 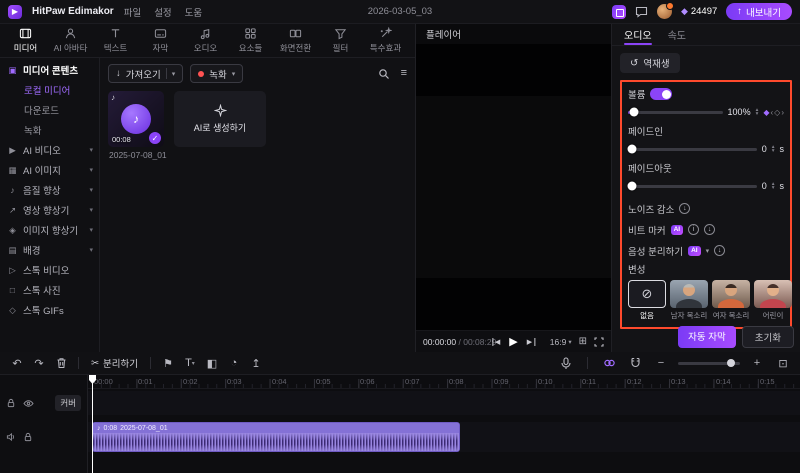 I want to click on grid-icon: ⊞, so click(x=583, y=341).